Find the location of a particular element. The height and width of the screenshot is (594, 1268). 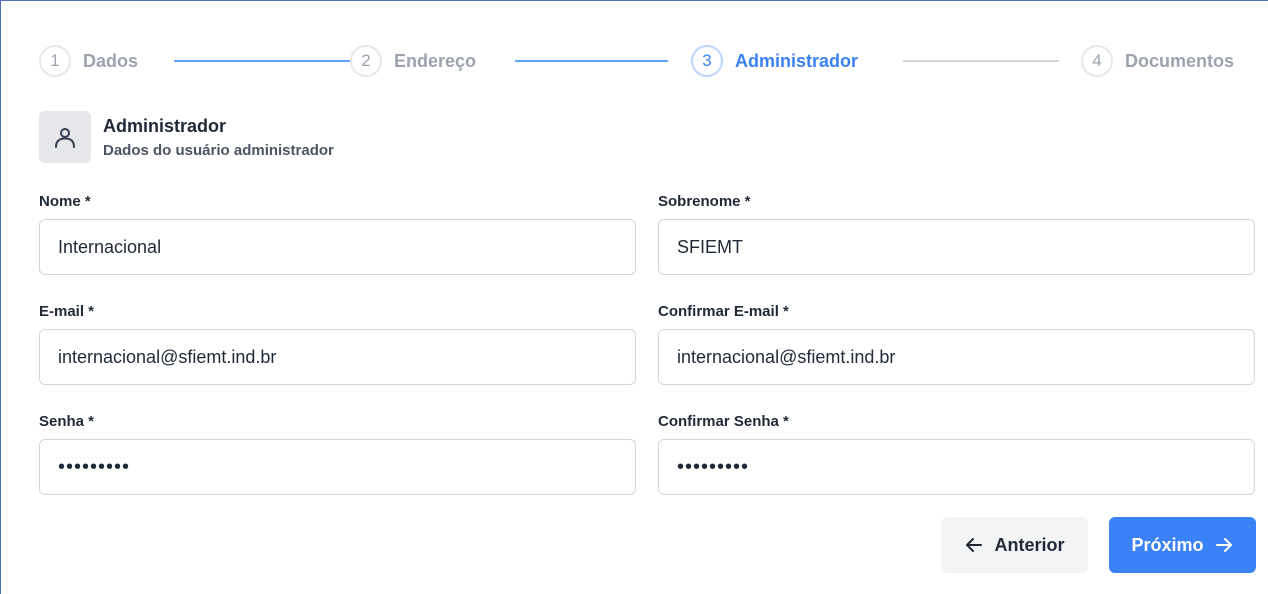

arrow-left-icon is located at coordinates (974, 545).